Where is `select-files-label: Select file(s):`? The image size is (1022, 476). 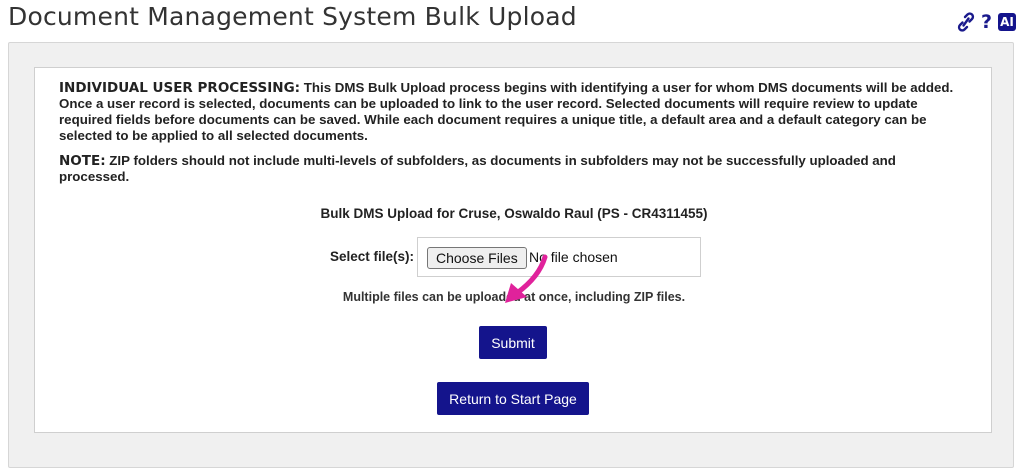
select-files-label: Select file(s): is located at coordinates (371, 256).